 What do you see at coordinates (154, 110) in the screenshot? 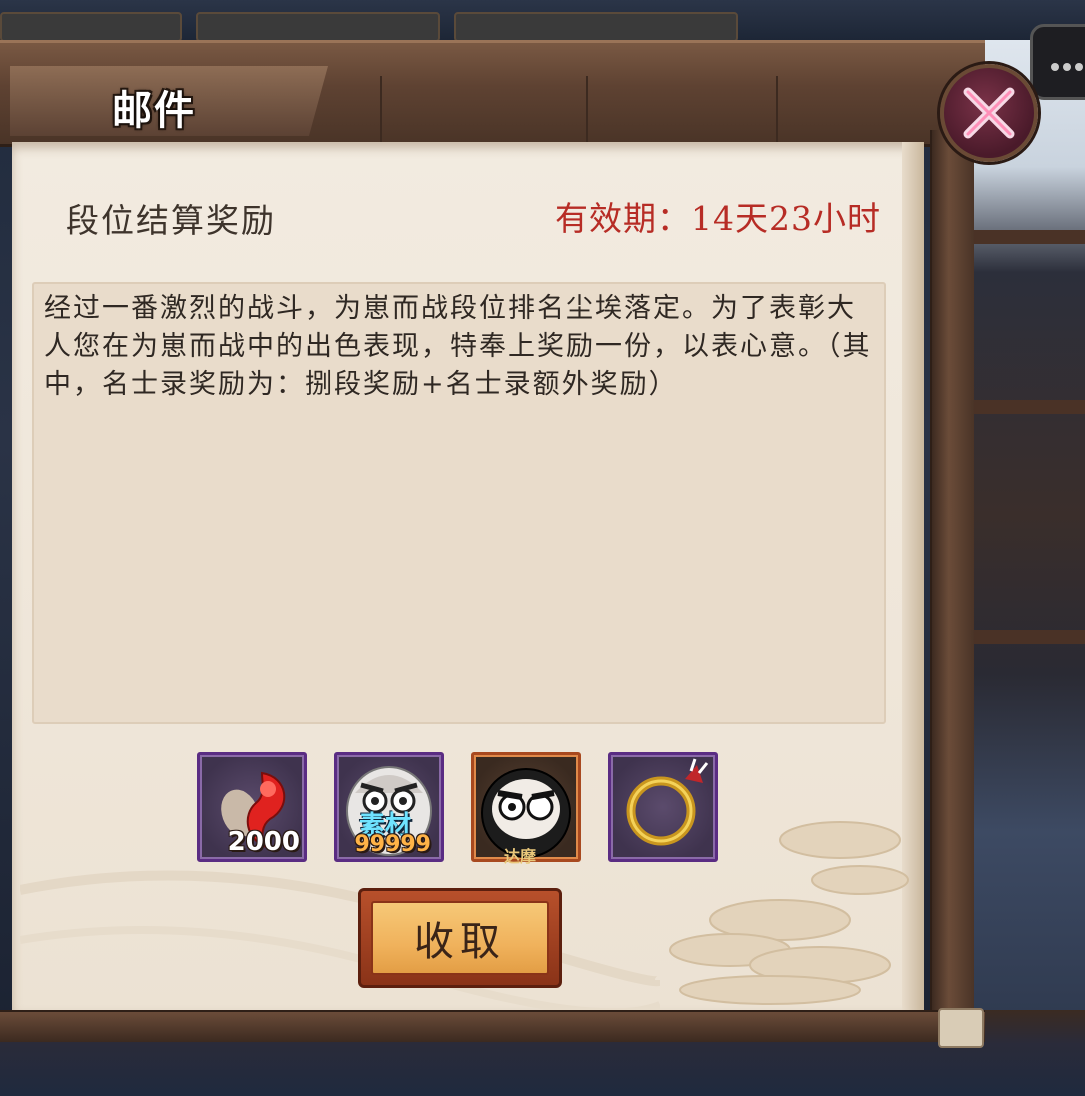
I see `window-title: 邮件` at bounding box center [154, 110].